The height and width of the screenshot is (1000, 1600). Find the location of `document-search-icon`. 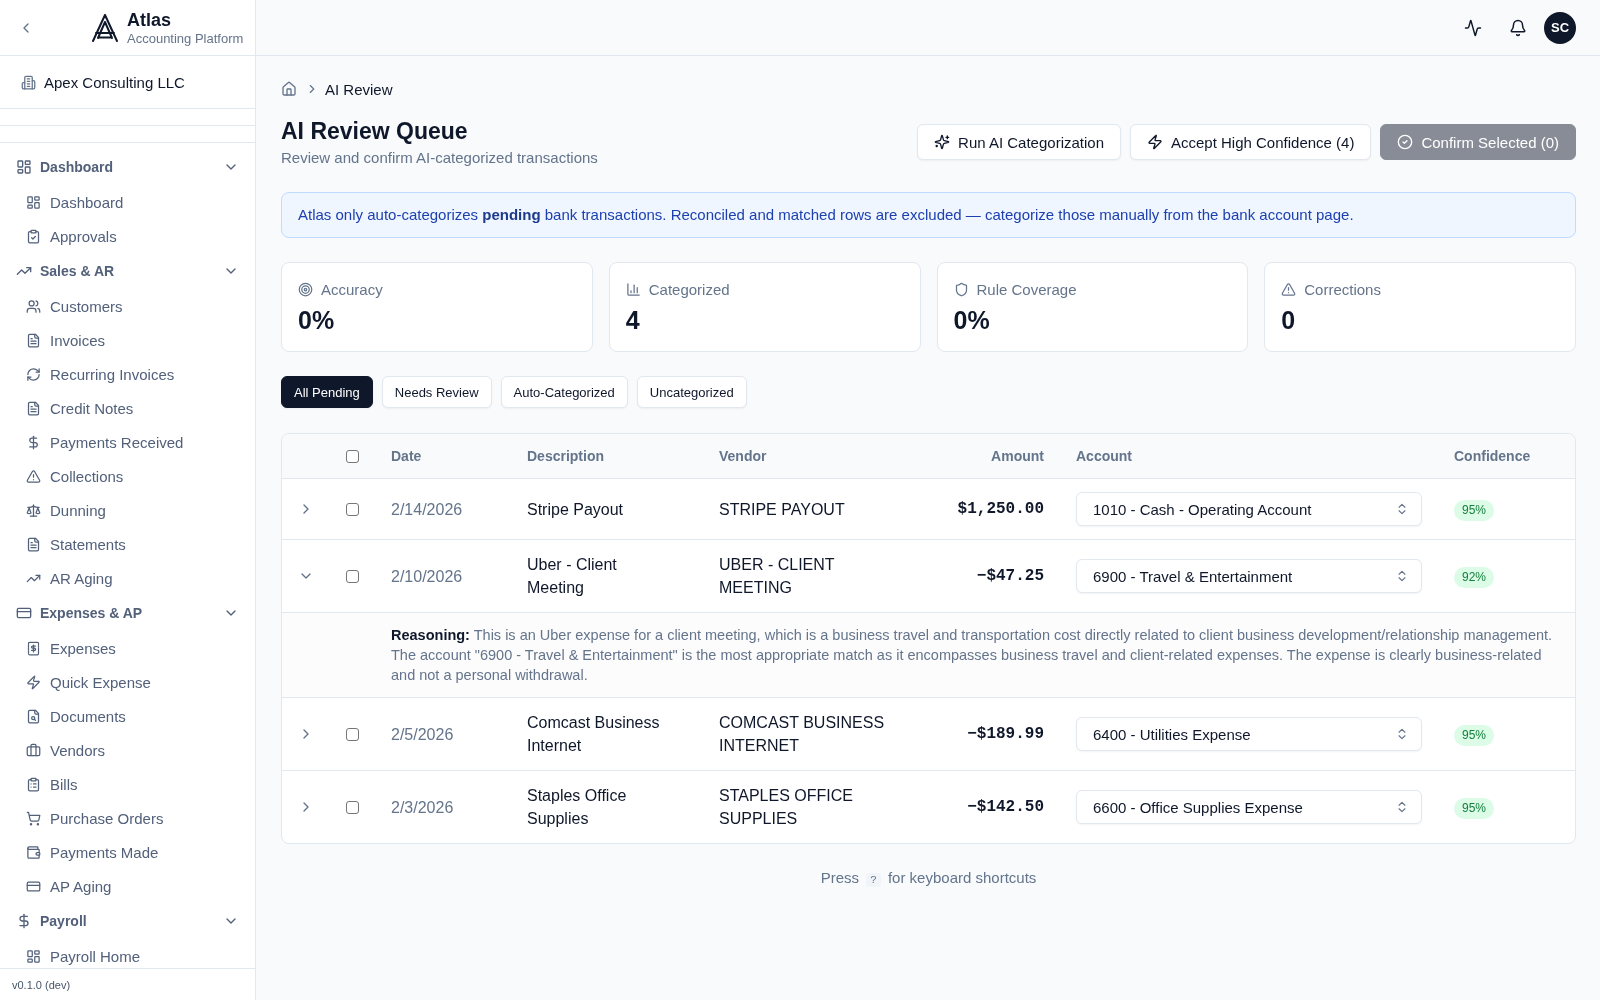

document-search-icon is located at coordinates (33, 716).